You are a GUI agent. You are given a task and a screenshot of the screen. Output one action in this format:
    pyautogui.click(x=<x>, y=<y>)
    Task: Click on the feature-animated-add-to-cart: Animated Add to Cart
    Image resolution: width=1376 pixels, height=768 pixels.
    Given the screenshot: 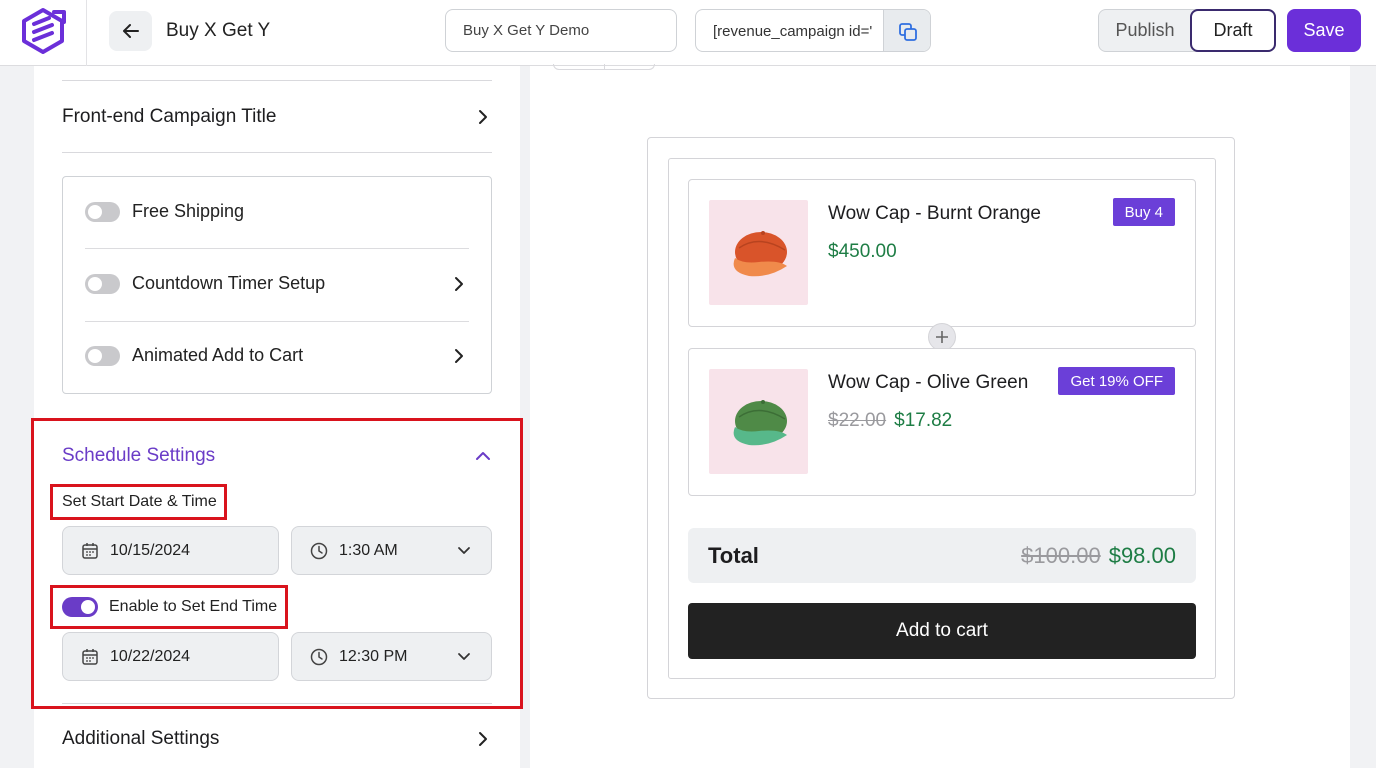 What is the action you would take?
    pyautogui.click(x=277, y=356)
    